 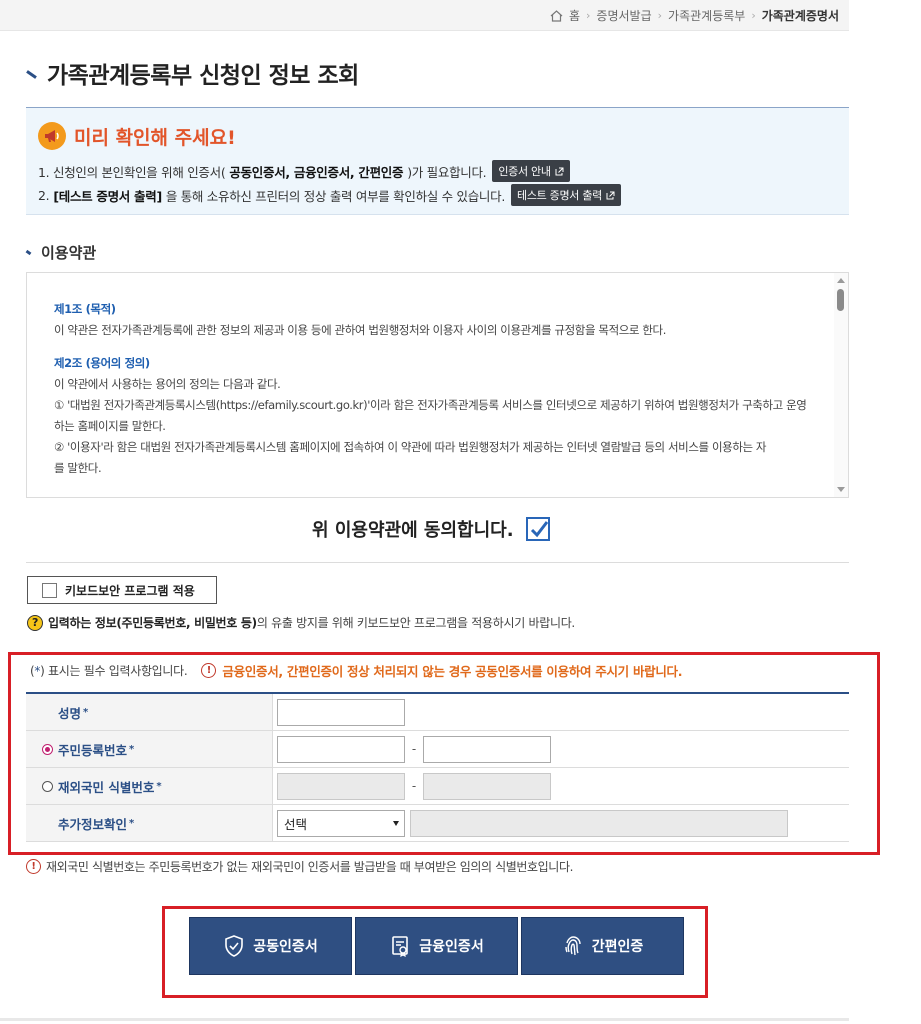 What do you see at coordinates (49, 590) in the screenshot?
I see `keyboard-security-checkbox` at bounding box center [49, 590].